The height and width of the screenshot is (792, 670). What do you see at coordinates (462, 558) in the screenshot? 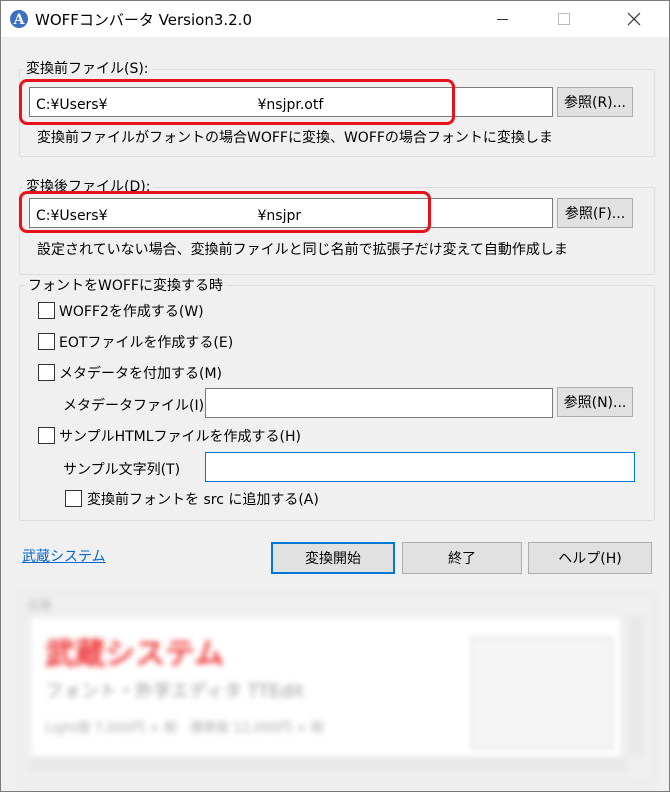
I see `exit-button: 終了` at bounding box center [462, 558].